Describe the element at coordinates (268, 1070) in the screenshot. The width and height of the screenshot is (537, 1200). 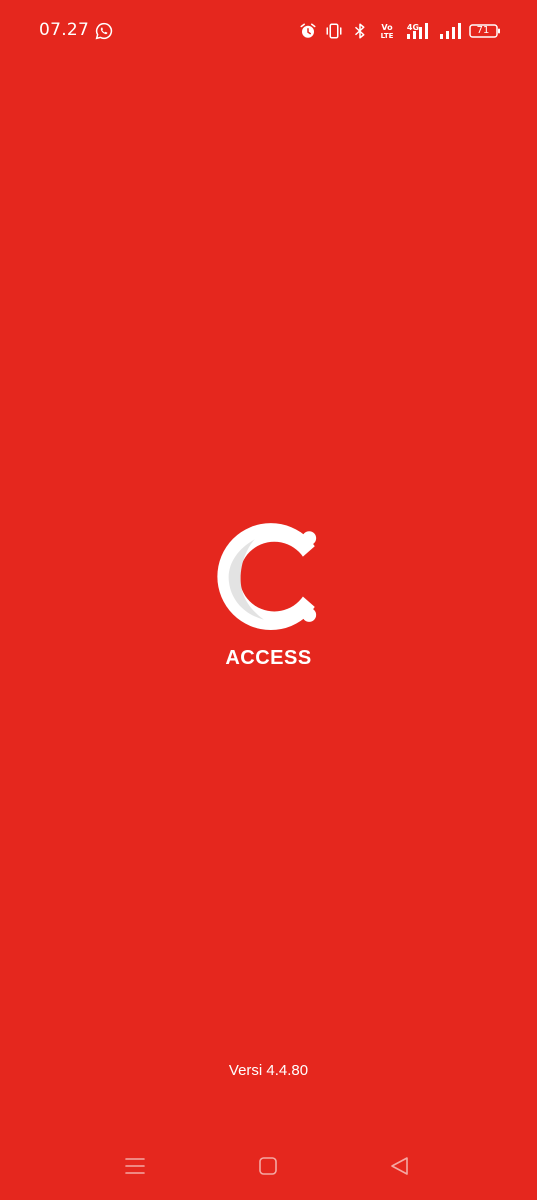
I see `version-label: Versi 4.4.80` at that location.